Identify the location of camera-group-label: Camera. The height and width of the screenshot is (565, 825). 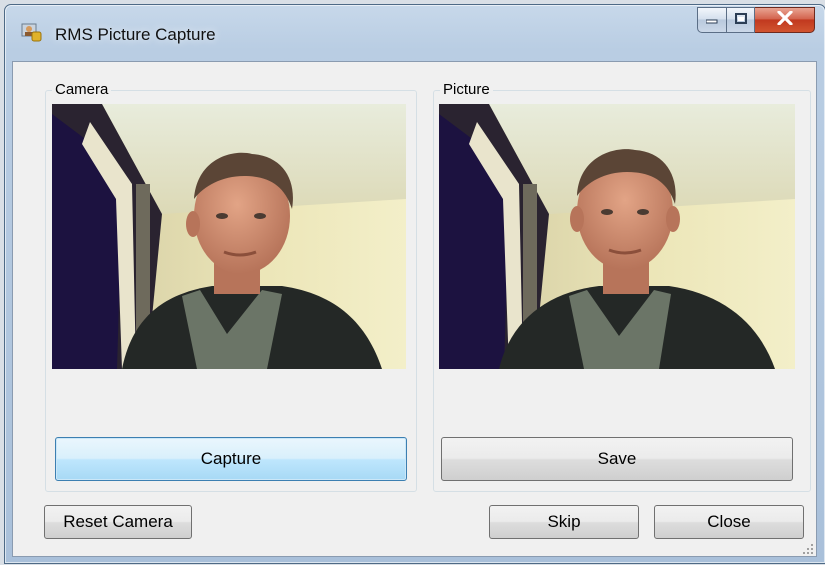
(82, 90).